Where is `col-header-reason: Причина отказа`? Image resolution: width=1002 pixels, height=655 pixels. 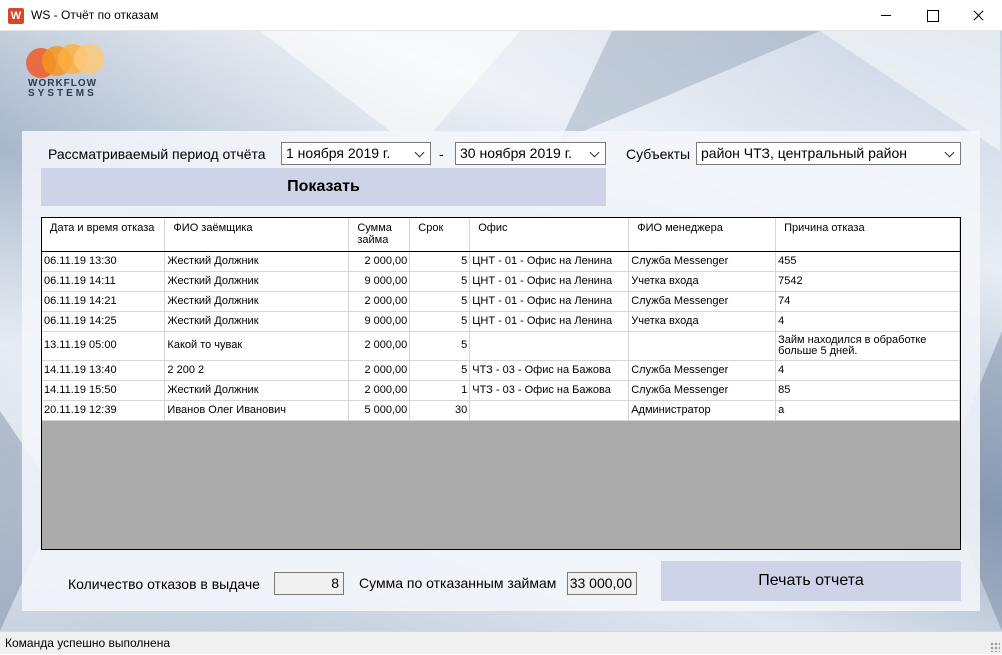
col-header-reason: Причина отказа is located at coordinates (867, 235).